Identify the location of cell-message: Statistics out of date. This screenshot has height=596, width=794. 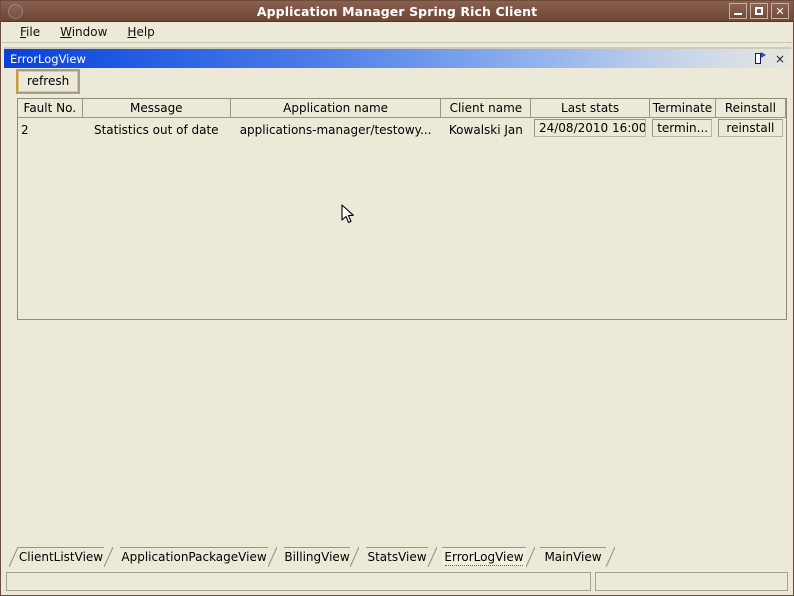
(156, 129).